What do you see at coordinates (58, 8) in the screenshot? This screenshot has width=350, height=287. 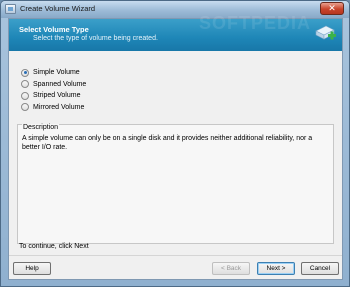 I see `window-title: Create Volume Wizard` at bounding box center [58, 8].